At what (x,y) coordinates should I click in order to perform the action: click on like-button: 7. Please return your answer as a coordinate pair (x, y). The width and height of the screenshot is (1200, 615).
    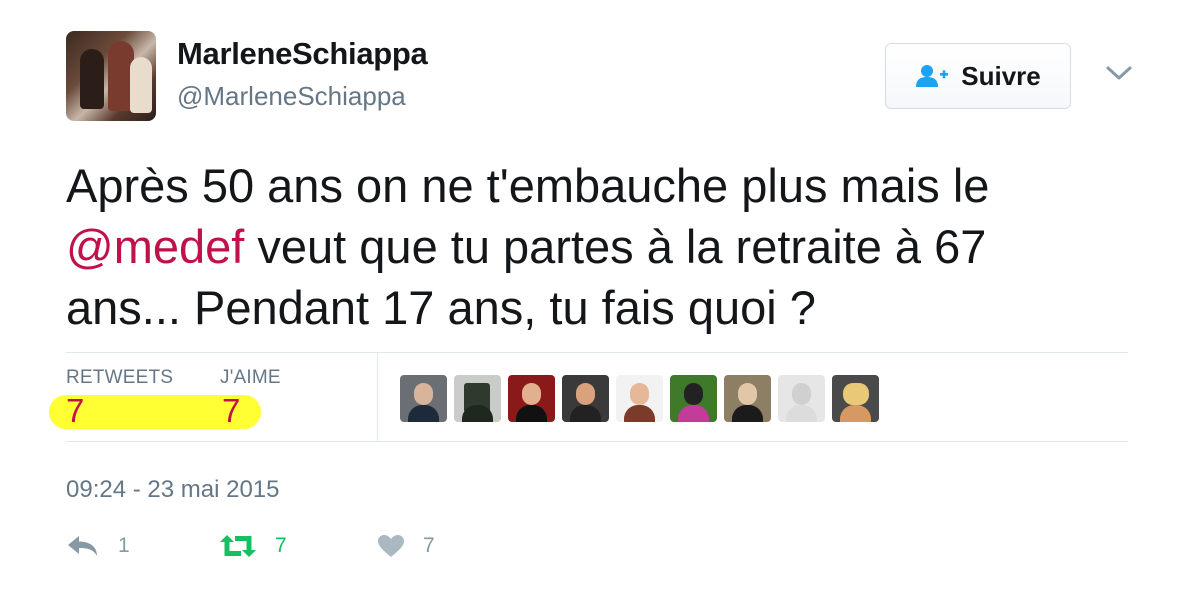
    Looking at the image, I should click on (406, 546).